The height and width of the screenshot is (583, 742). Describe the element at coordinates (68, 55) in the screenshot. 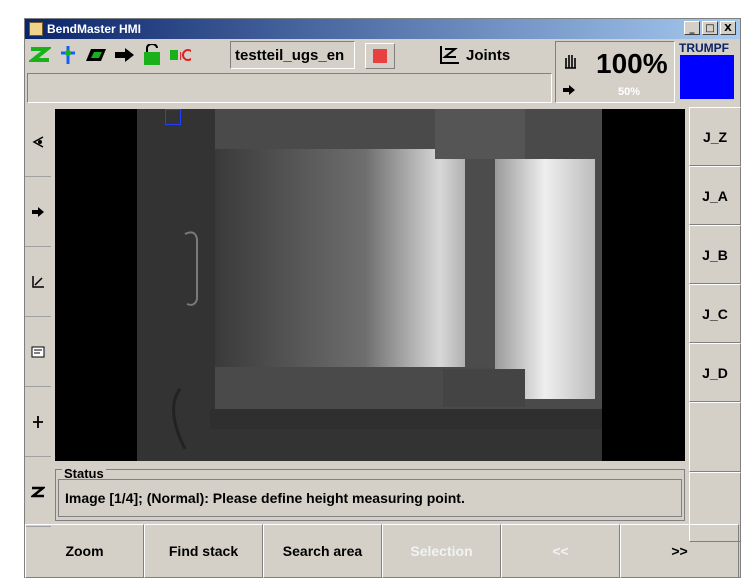

I see `gripper-icon` at that location.